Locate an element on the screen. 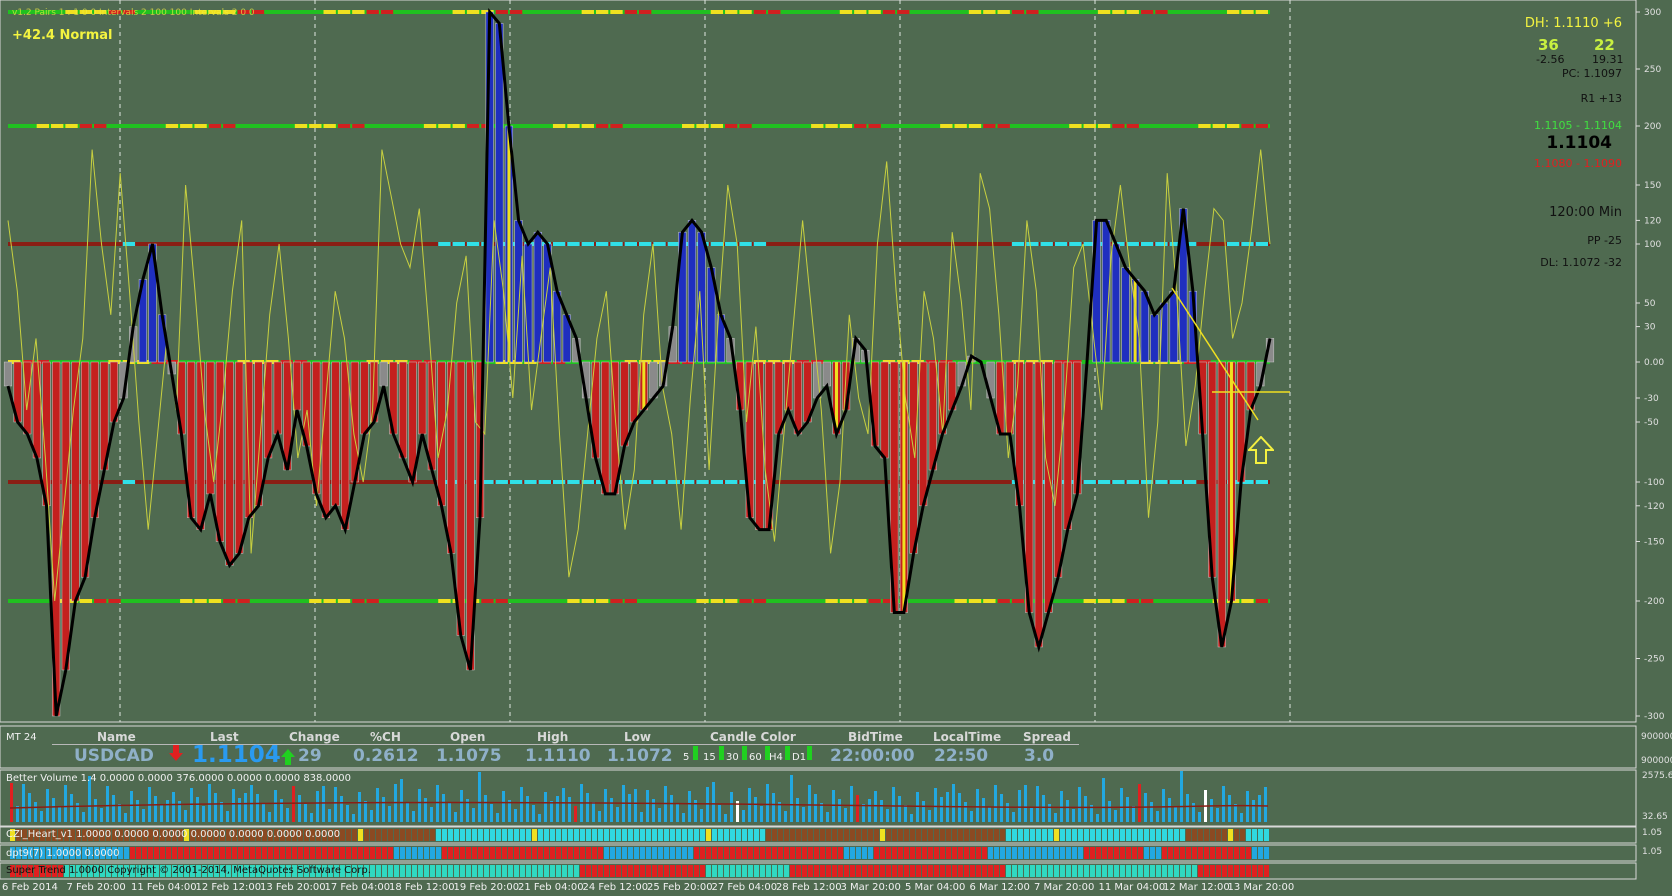 This screenshot has width=1672, height=896. dashboard-axis-top: 9000000 is located at coordinates (1656, 737).